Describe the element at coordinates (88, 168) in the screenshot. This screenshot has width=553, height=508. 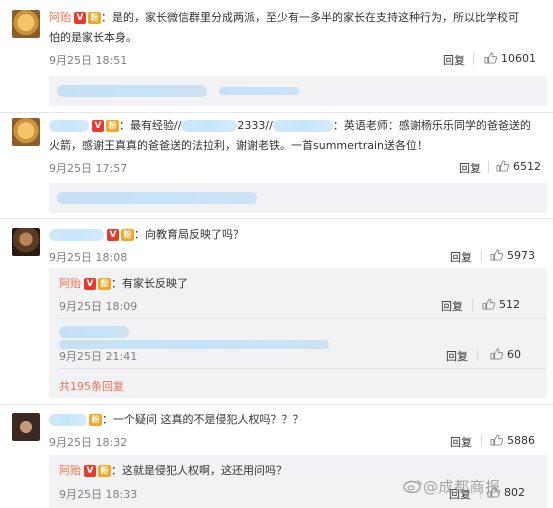
I see `comment-time: 9月25日 17:57` at that location.